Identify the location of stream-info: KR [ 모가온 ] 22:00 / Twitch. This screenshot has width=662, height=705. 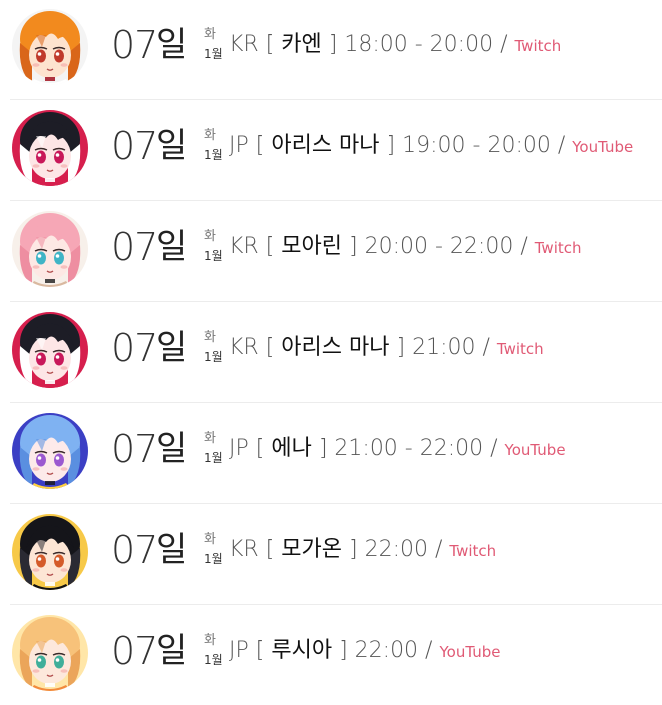
(362, 550).